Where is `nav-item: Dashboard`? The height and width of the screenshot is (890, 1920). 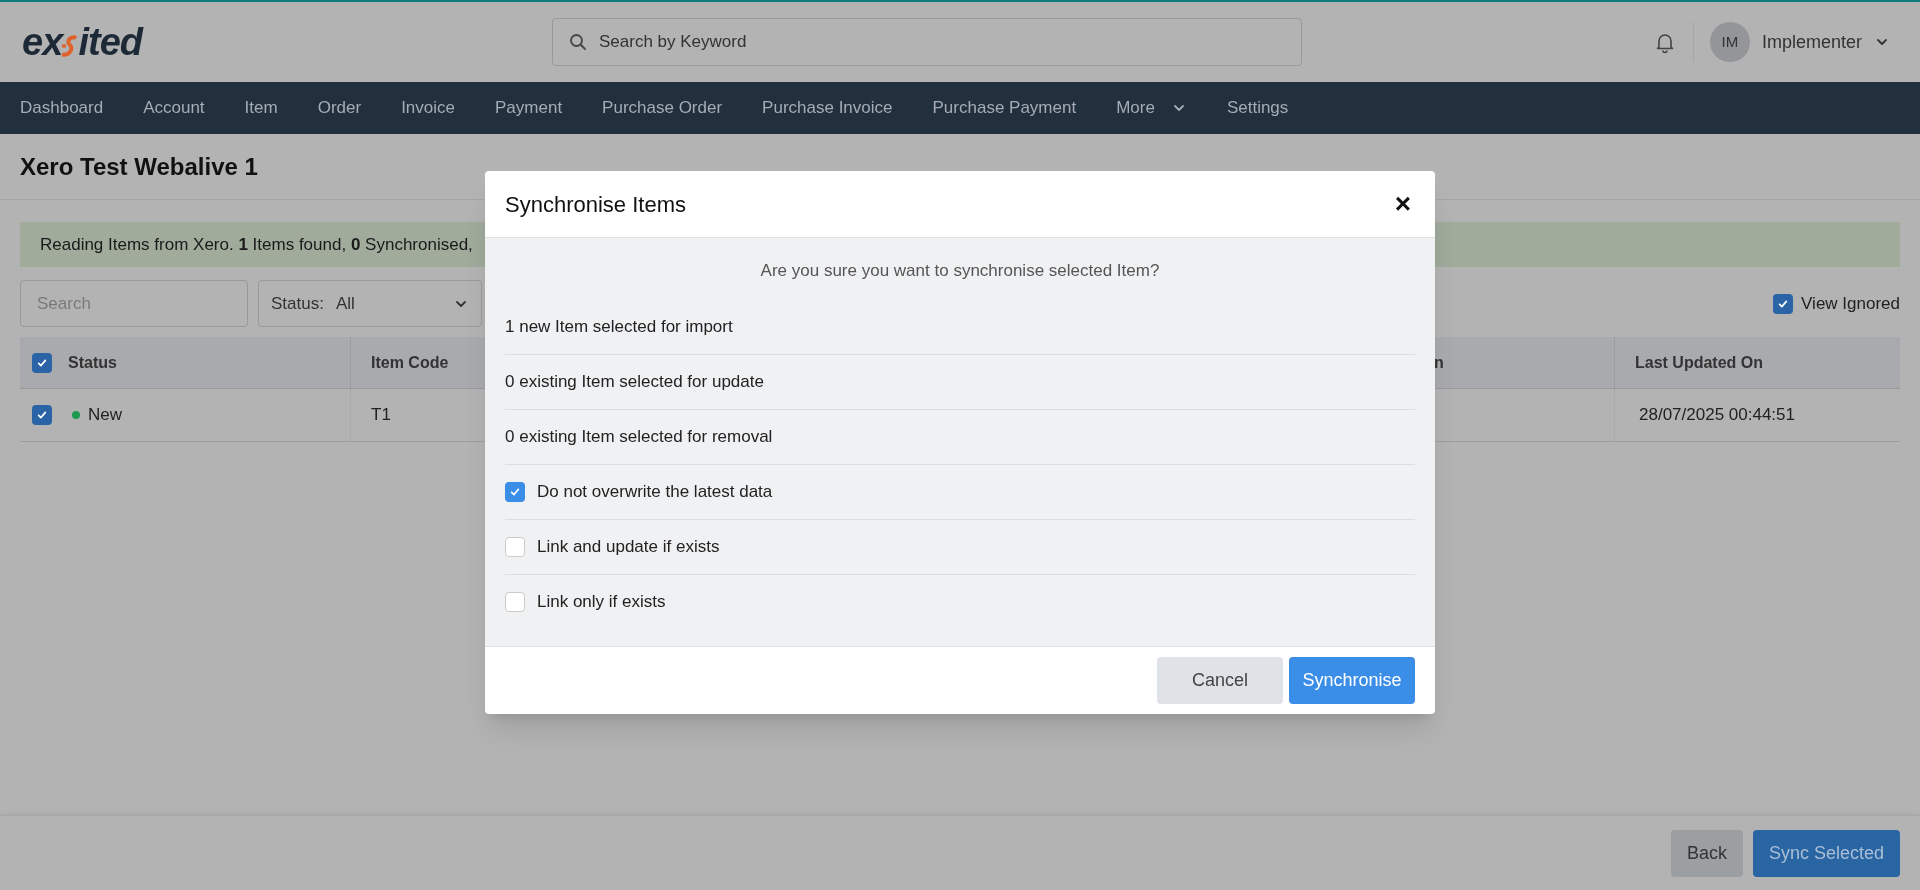 nav-item: Dashboard is located at coordinates (62, 108).